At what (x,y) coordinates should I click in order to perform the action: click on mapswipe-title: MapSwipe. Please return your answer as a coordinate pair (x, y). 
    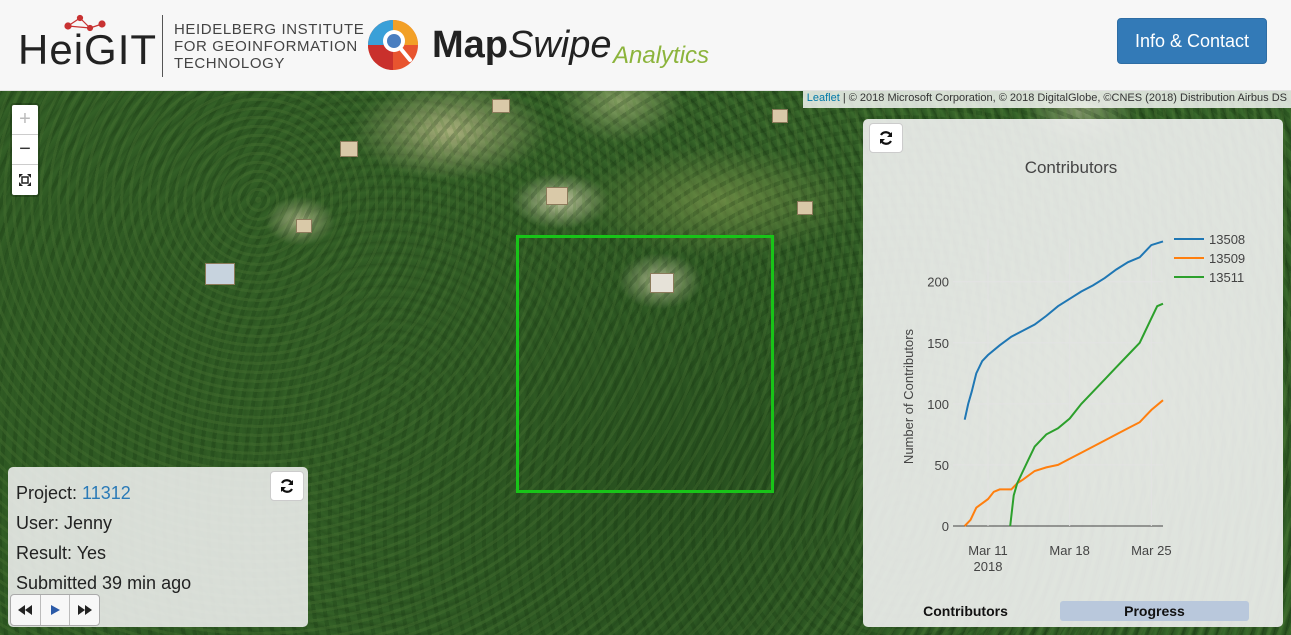
    Looking at the image, I should click on (522, 45).